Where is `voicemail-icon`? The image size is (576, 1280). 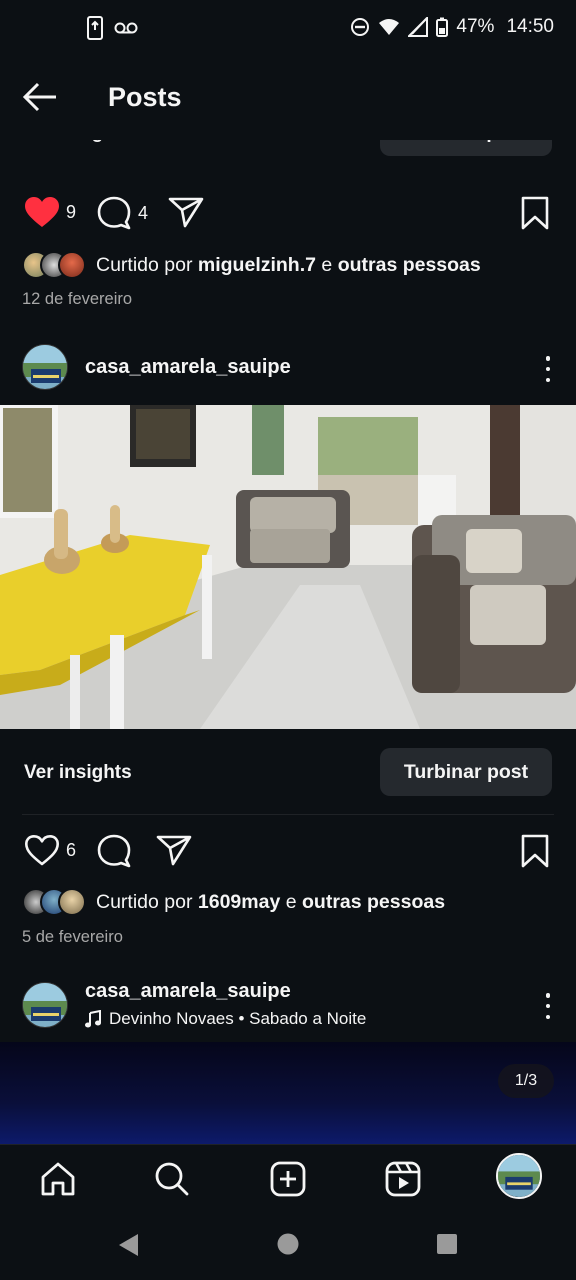 voicemail-icon is located at coordinates (126, 28).